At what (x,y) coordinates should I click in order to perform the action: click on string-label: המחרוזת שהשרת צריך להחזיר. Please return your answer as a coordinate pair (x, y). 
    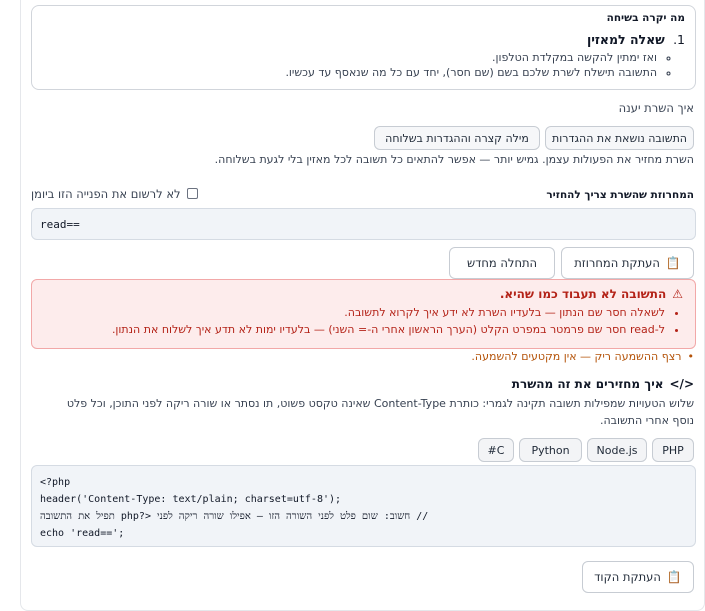
    Looking at the image, I should click on (620, 195).